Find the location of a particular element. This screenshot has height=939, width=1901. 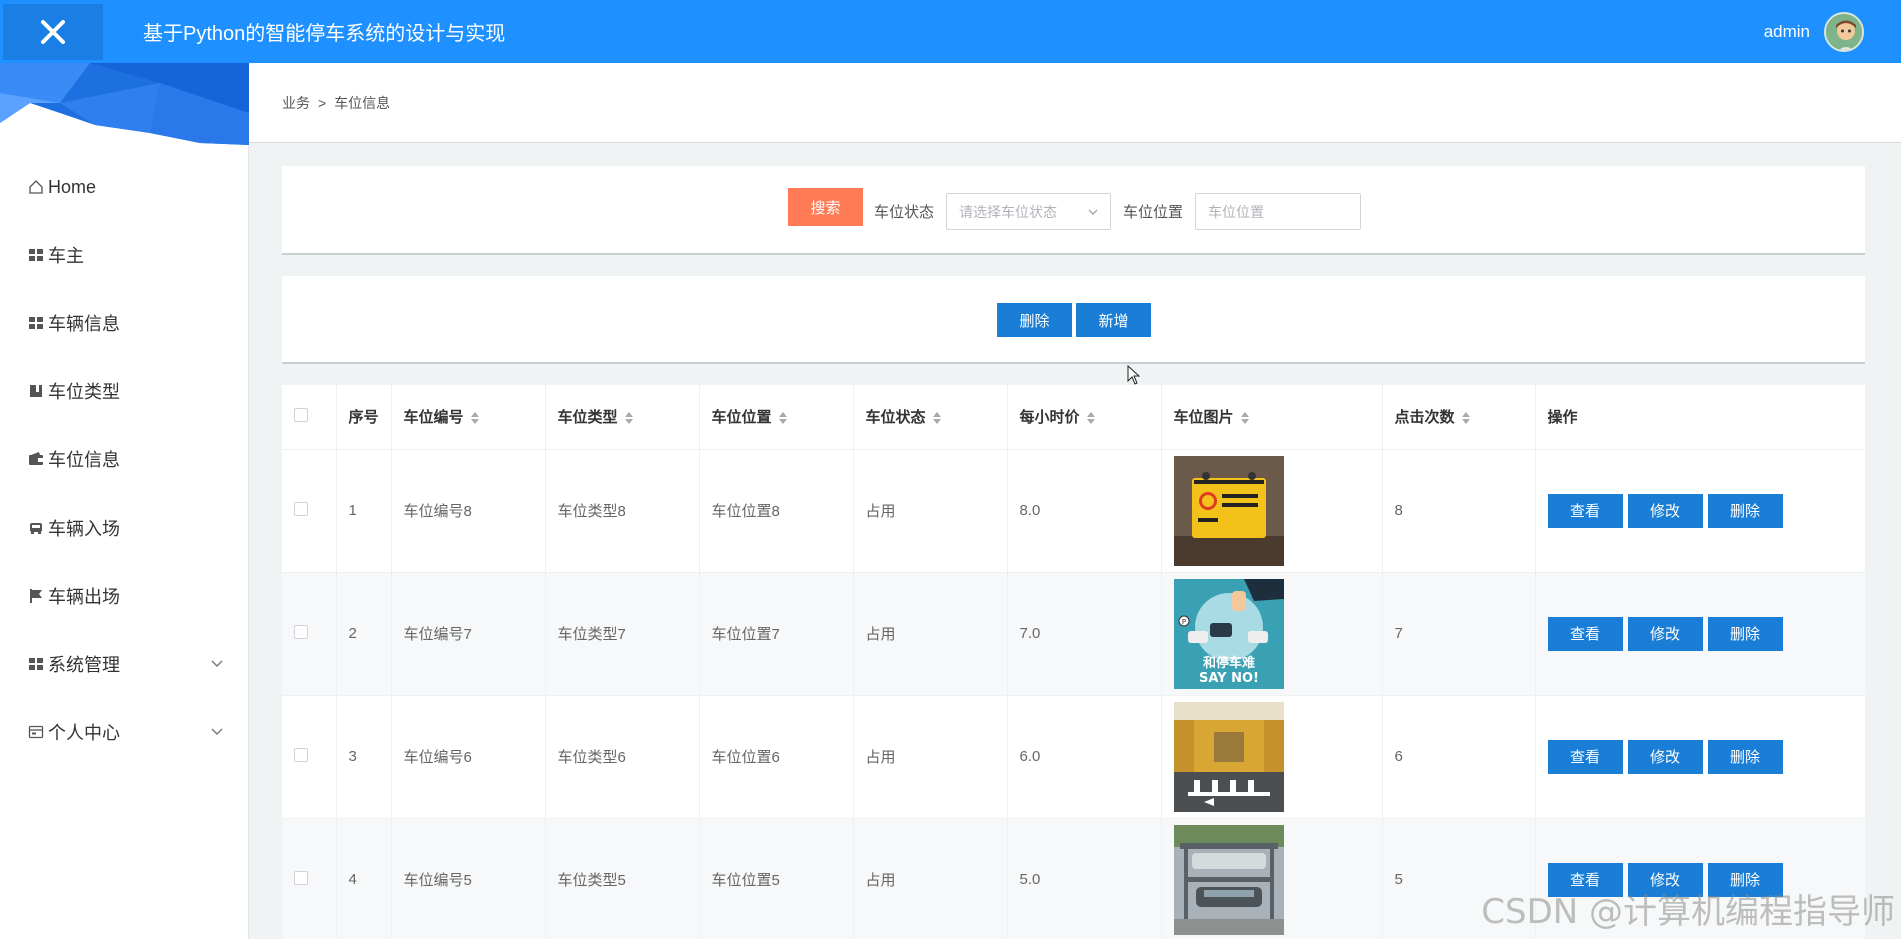

header-clicks: 点击次数 is located at coordinates (1459, 417).